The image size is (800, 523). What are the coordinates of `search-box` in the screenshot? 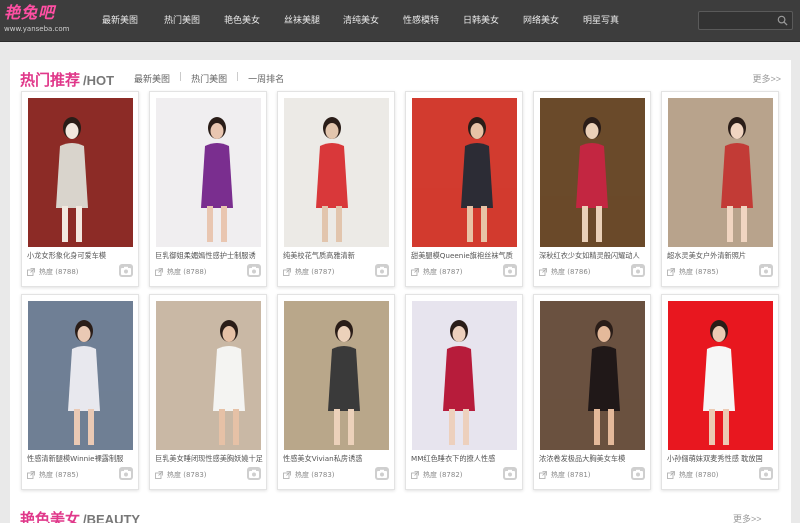 It's located at (745, 20).